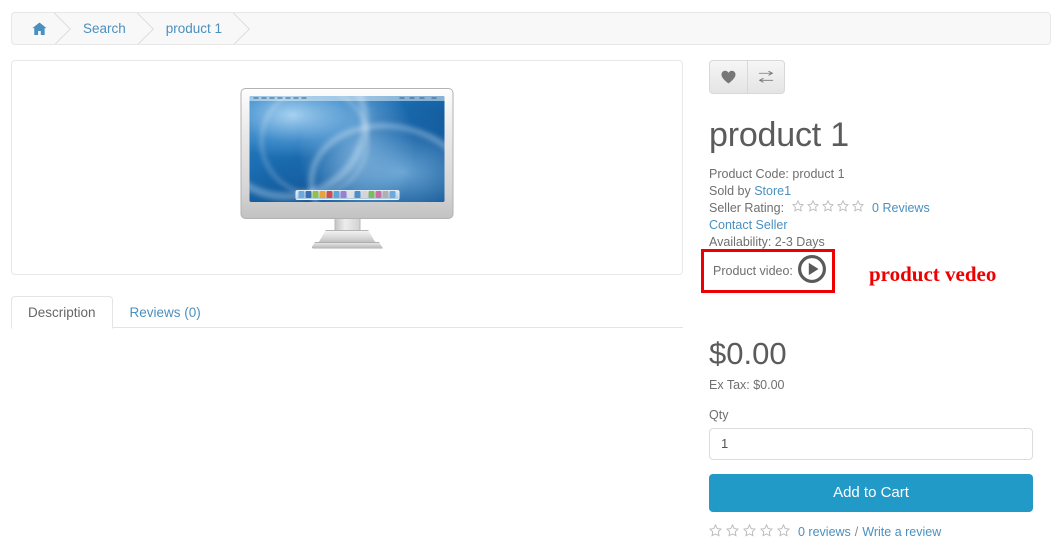 This screenshot has height=538, width=1062. I want to click on product-ex-tax: Ex Tax: $0.00, so click(747, 384).